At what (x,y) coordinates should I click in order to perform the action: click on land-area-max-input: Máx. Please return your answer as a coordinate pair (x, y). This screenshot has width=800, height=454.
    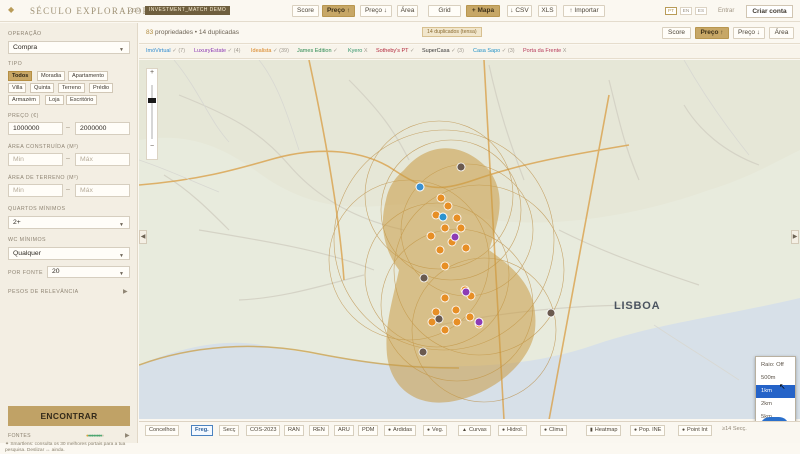
    Looking at the image, I should click on (102, 190).